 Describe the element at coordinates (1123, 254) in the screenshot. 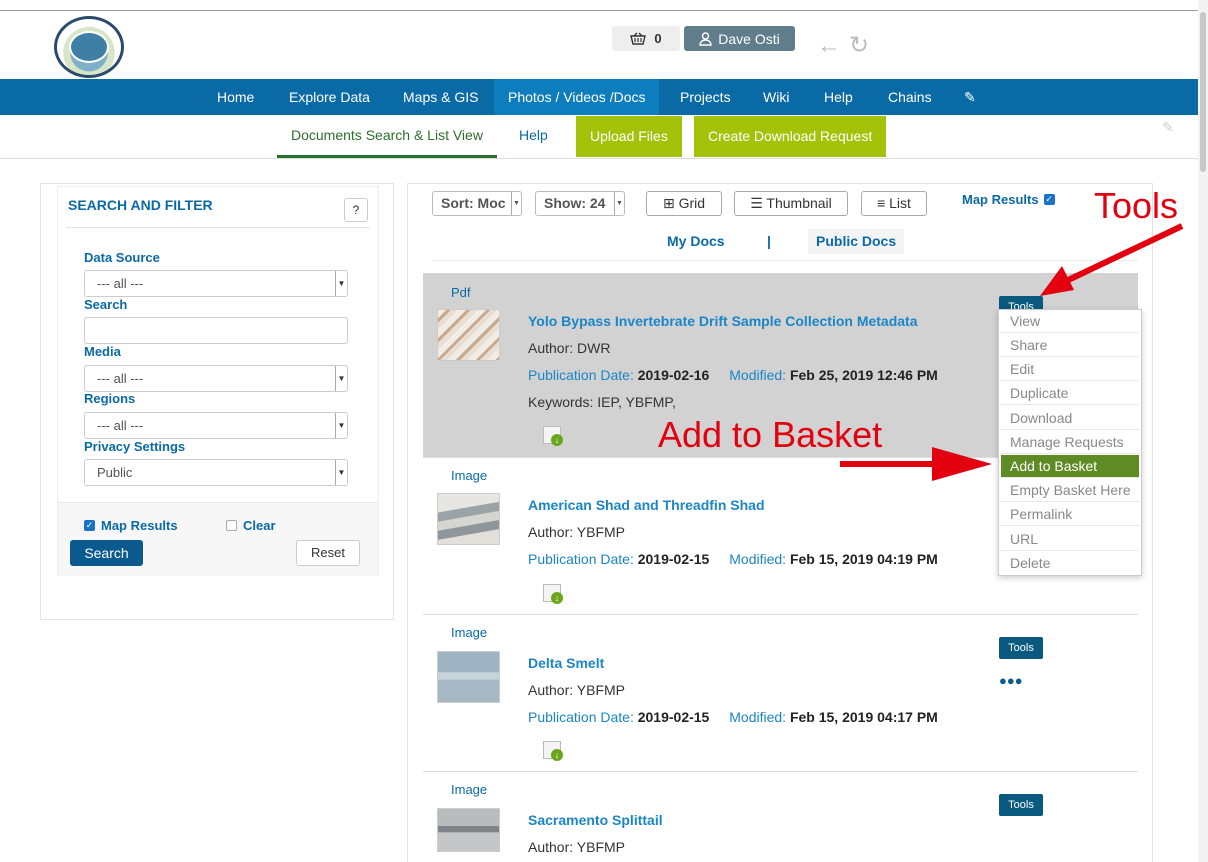

I see `annotation-arrow-tools` at that location.